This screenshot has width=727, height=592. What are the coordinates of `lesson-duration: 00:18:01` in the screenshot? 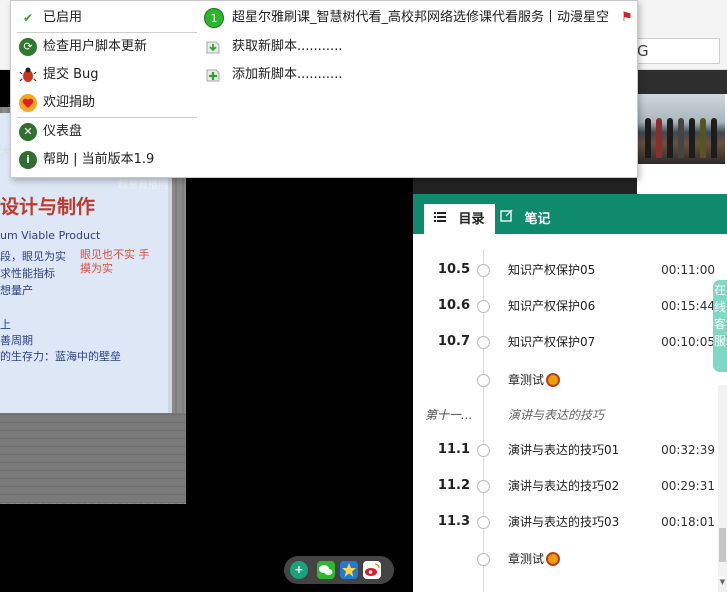 It's located at (688, 522).